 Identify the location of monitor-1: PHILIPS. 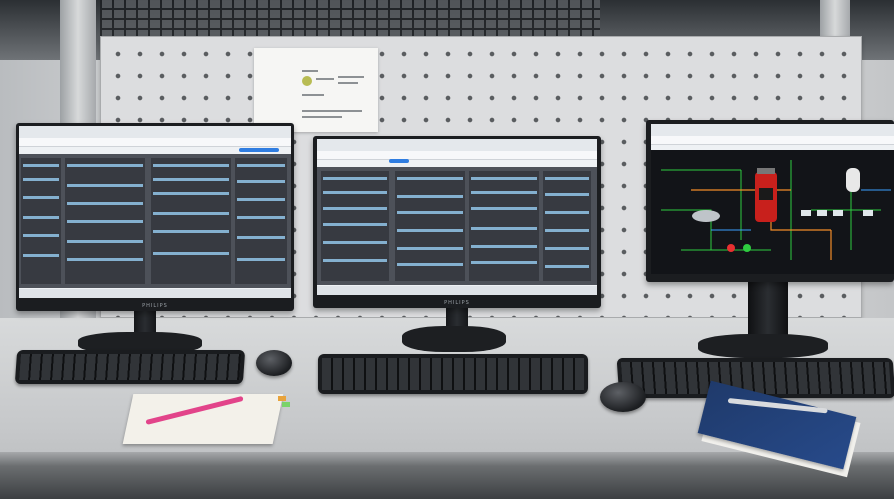
(155, 217).